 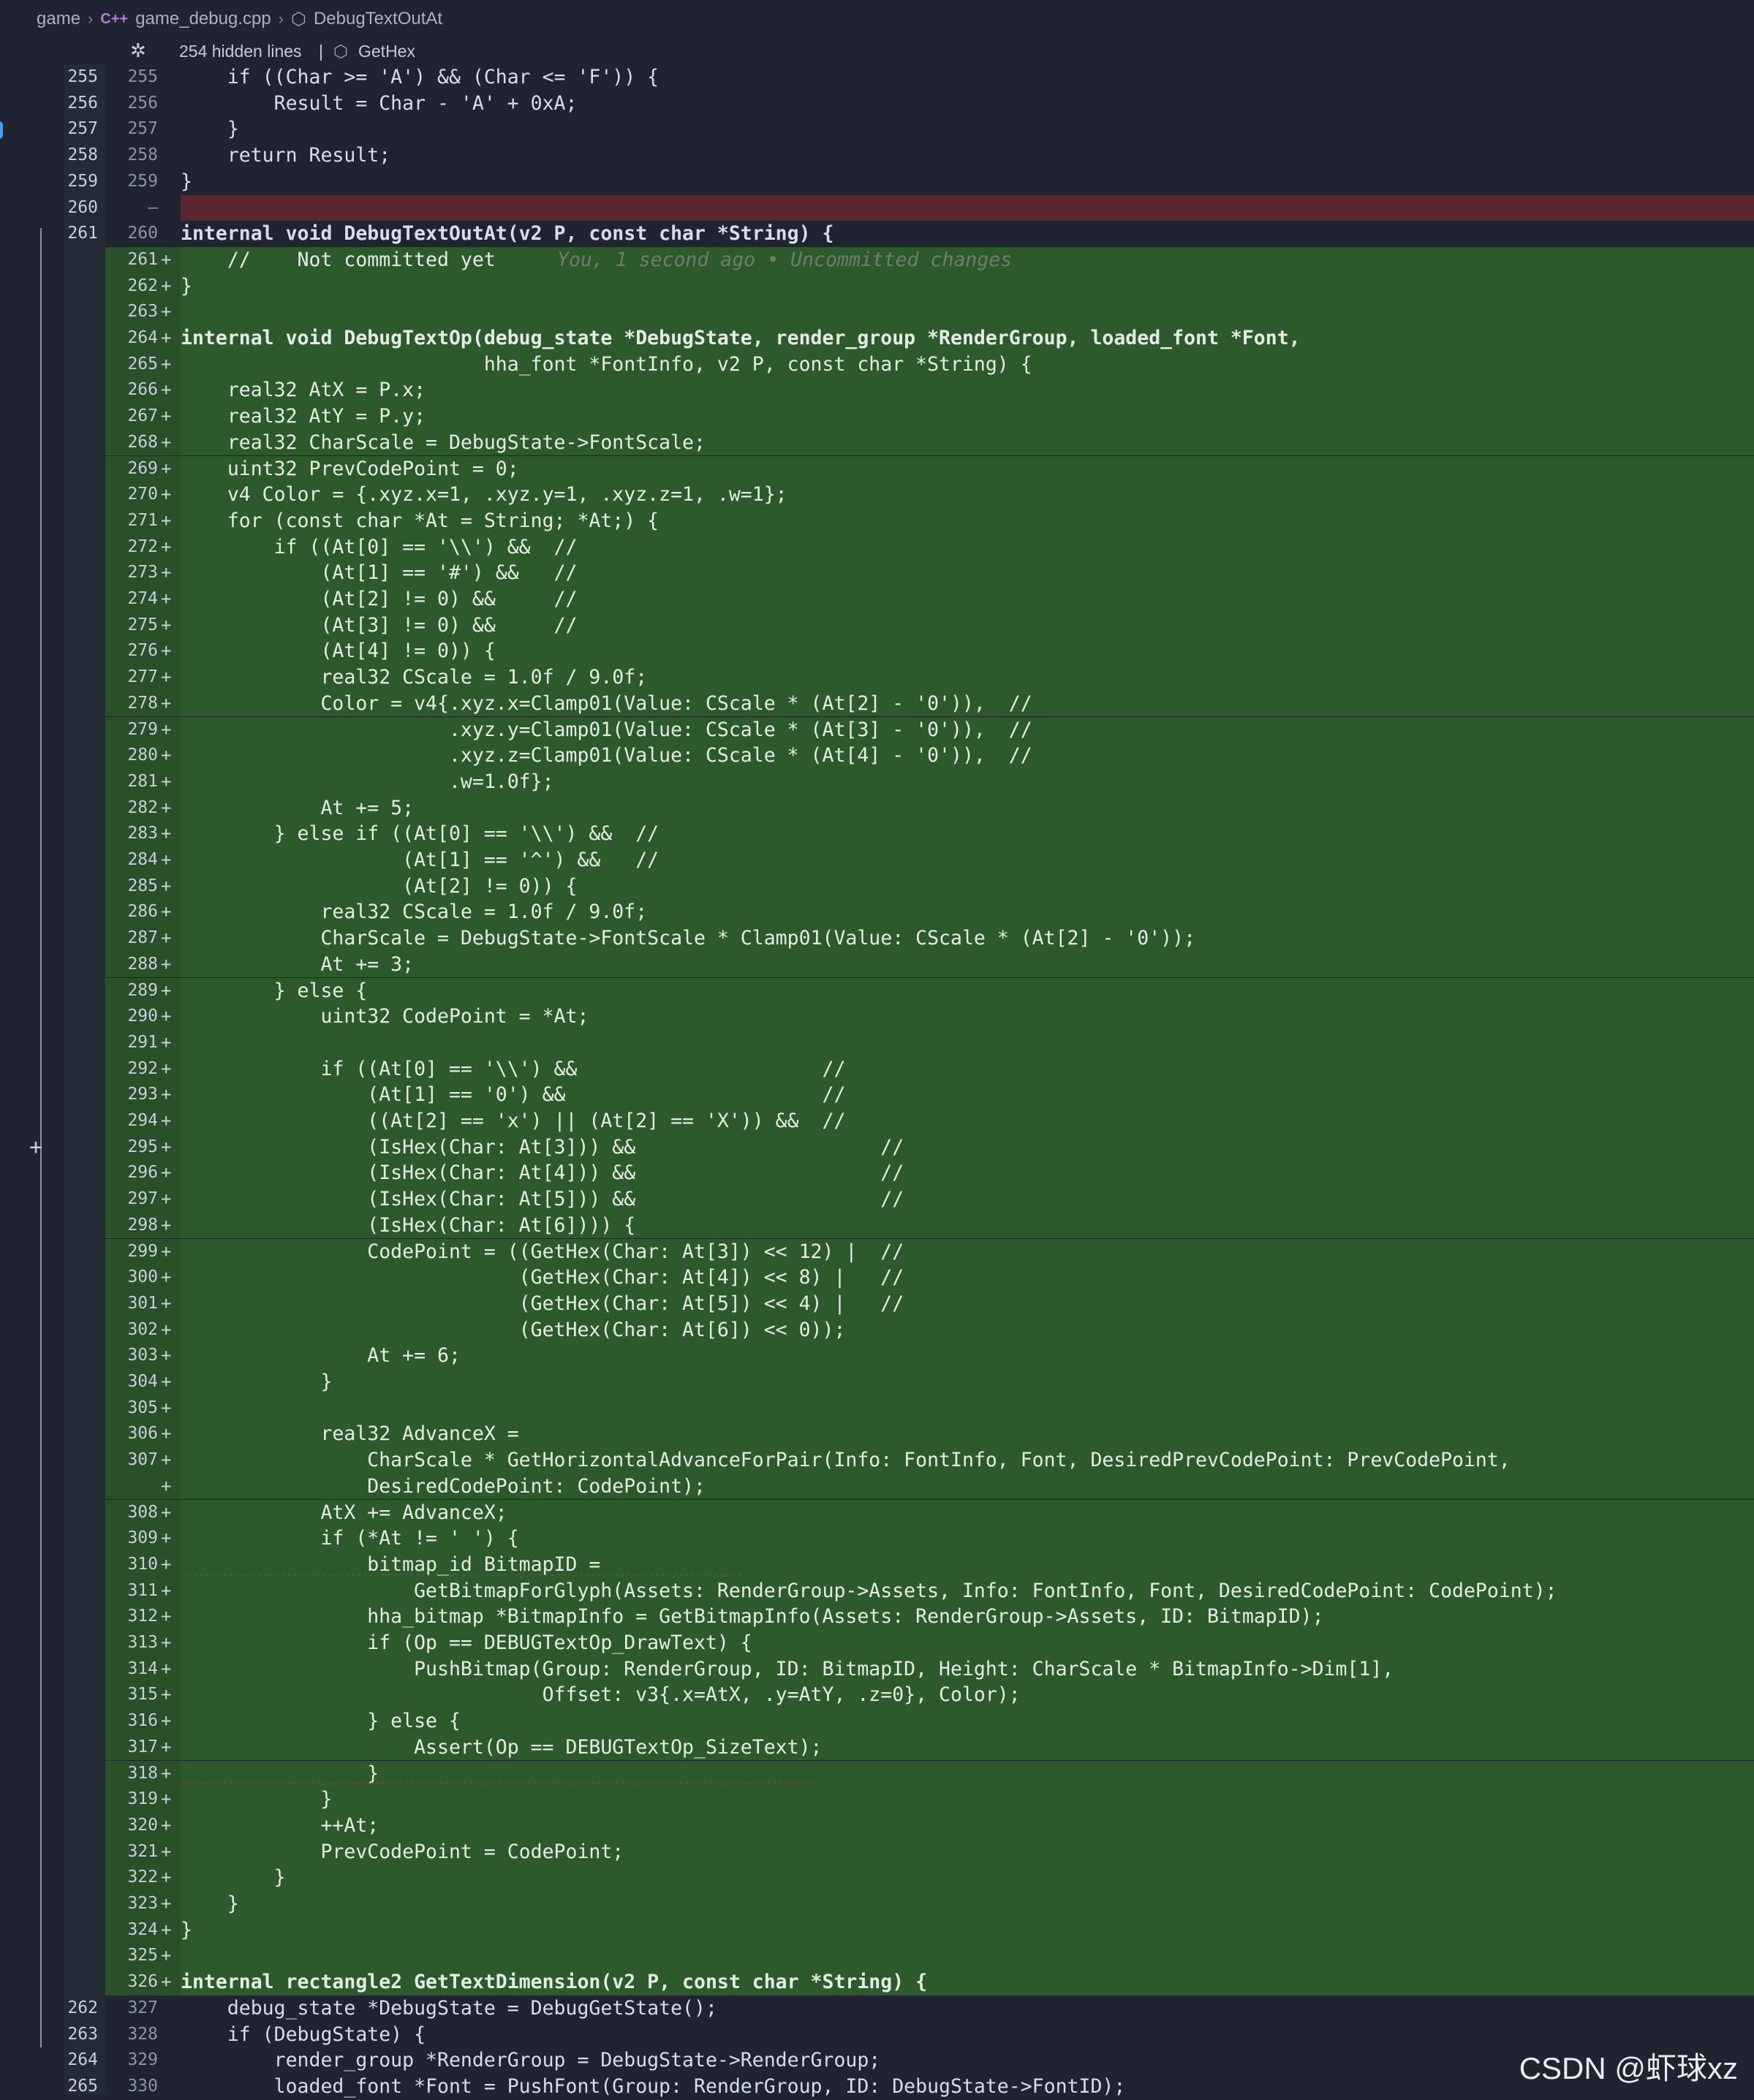 What do you see at coordinates (877, 51) in the screenshot?
I see `hidden-lines-bar: ✲ 254 hidden lines | ⬡ GetHex` at bounding box center [877, 51].